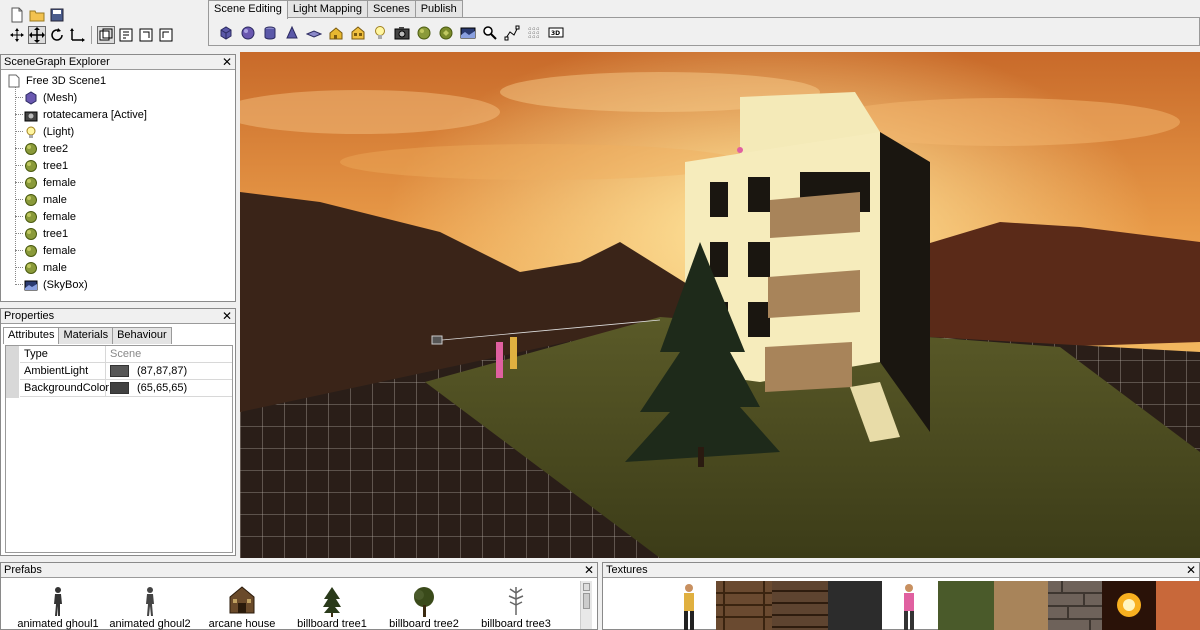 The width and height of the screenshot is (1200, 630). Describe the element at coordinates (37, 35) in the screenshot. I see `move-icon` at that location.